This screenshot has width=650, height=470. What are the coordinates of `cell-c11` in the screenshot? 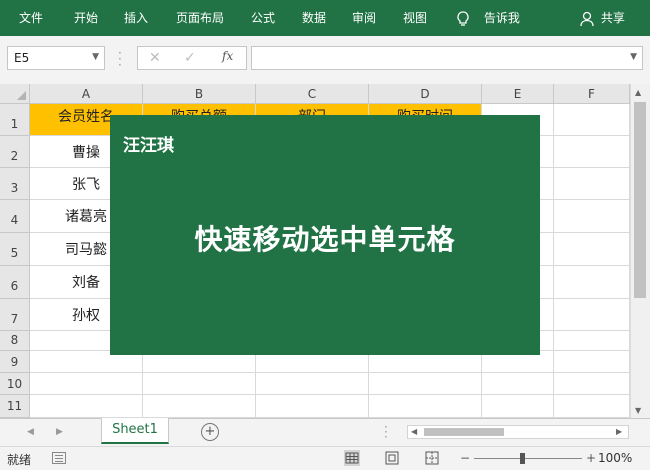 It's located at (312, 406).